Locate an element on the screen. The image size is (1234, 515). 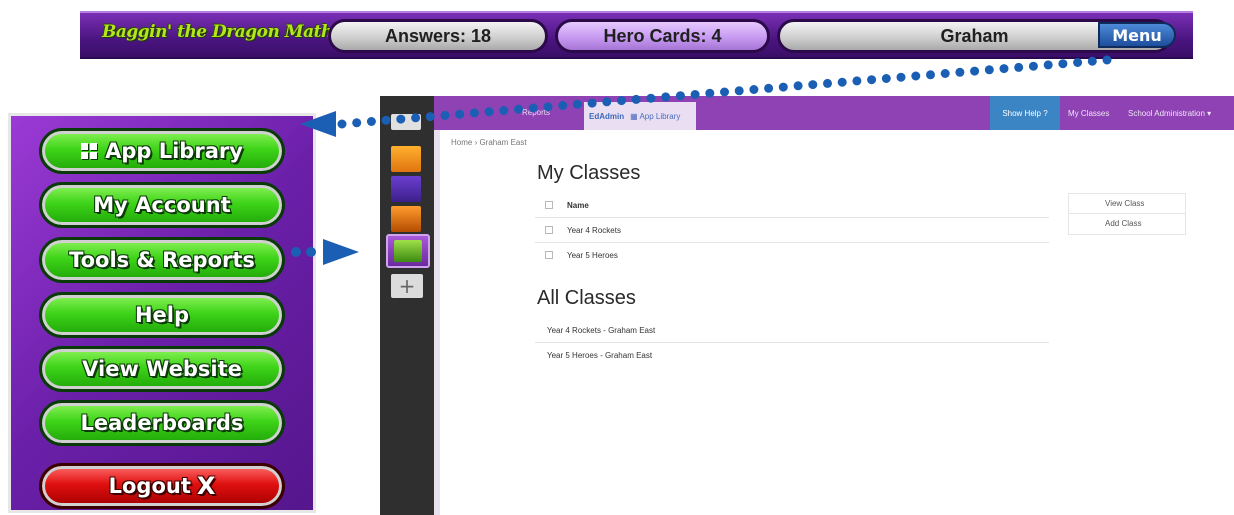
class-actions-panel: View Class Add Class is located at coordinates (1127, 214).